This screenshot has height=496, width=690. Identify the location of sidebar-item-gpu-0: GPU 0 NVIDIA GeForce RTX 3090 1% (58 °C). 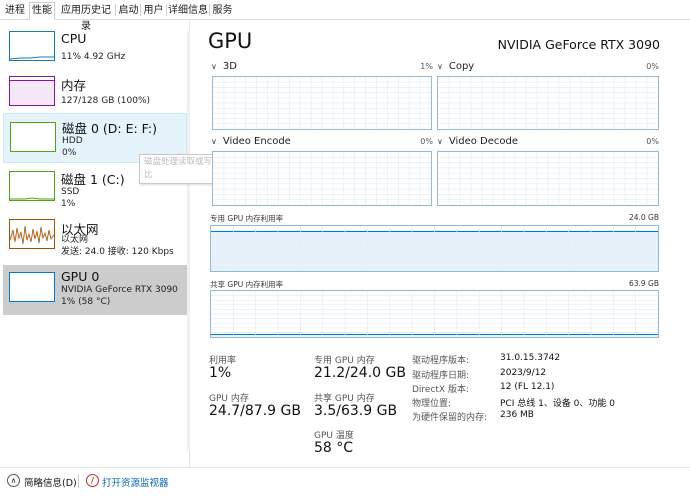
(95, 290).